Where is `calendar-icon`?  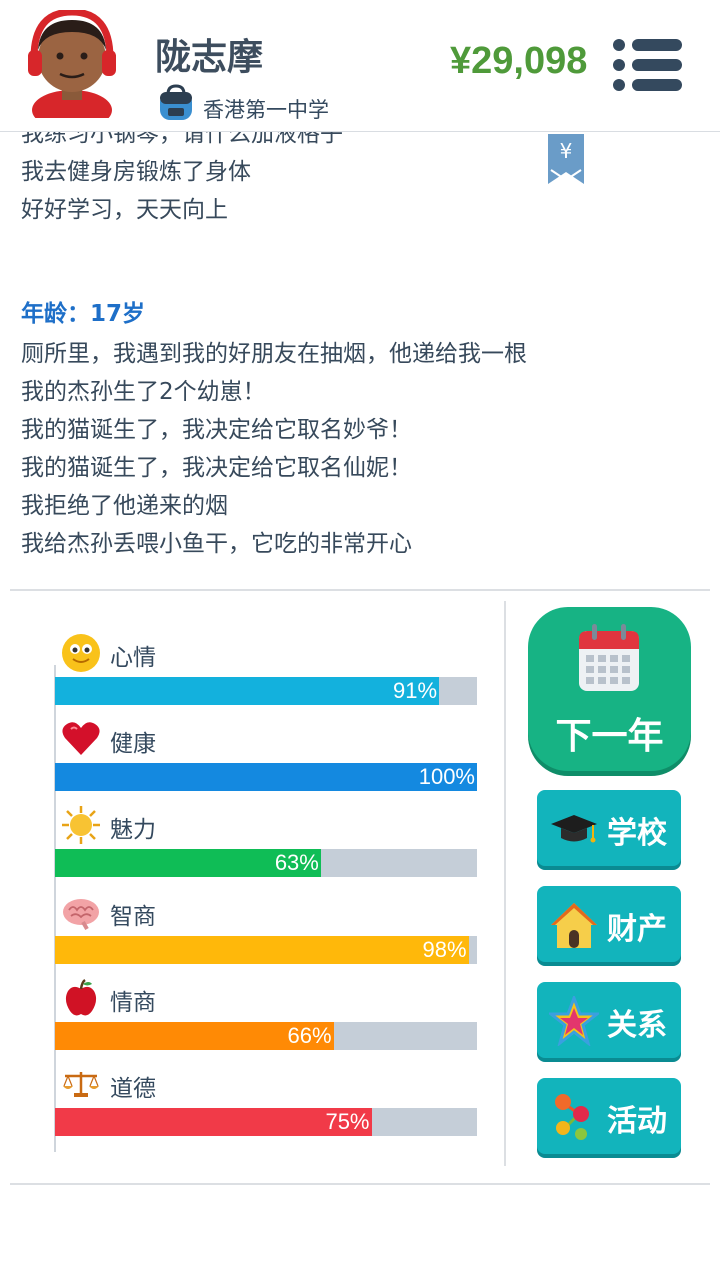 calendar-icon is located at coordinates (609, 657).